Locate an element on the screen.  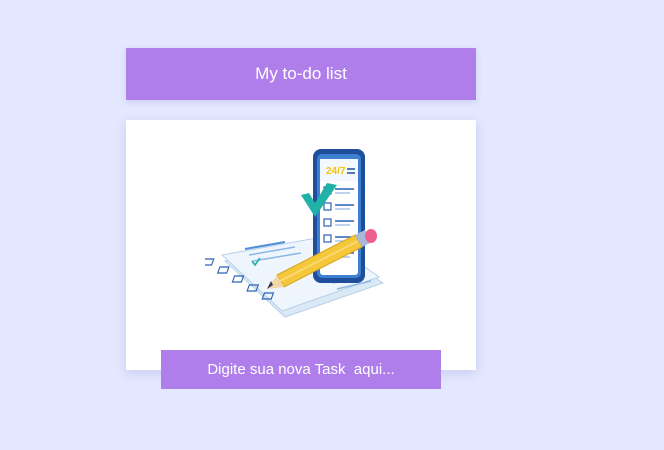
phone-badge: 24/7 is located at coordinates (336, 171).